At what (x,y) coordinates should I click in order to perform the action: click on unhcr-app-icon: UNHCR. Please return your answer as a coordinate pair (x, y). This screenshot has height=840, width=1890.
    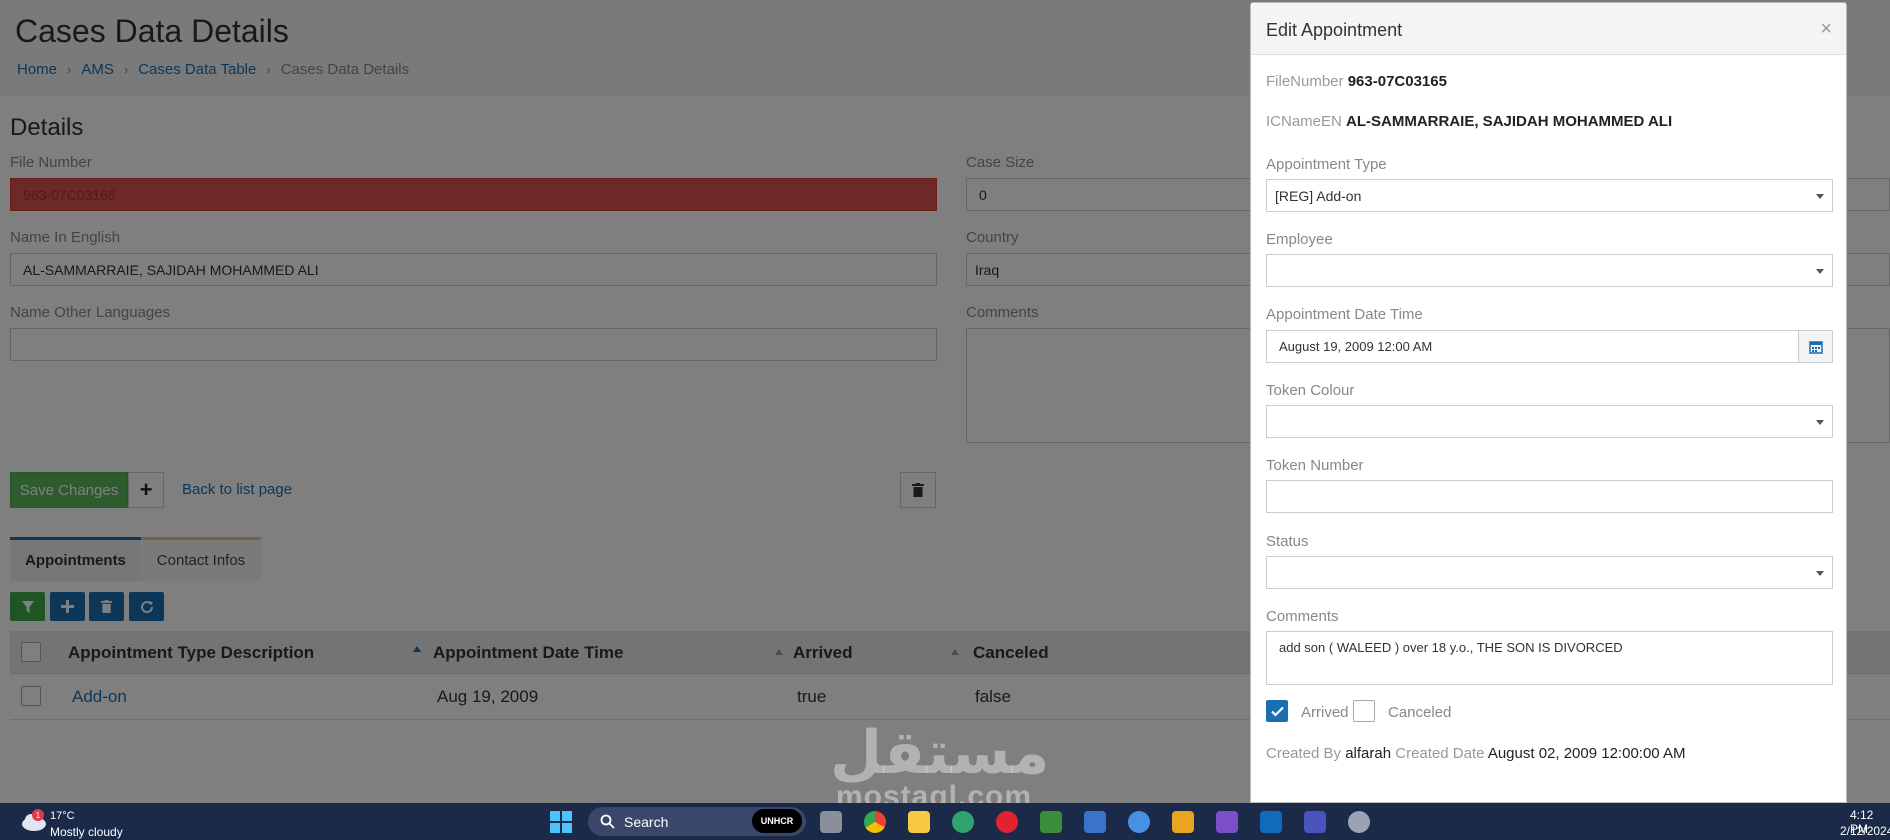
    Looking at the image, I should click on (777, 821).